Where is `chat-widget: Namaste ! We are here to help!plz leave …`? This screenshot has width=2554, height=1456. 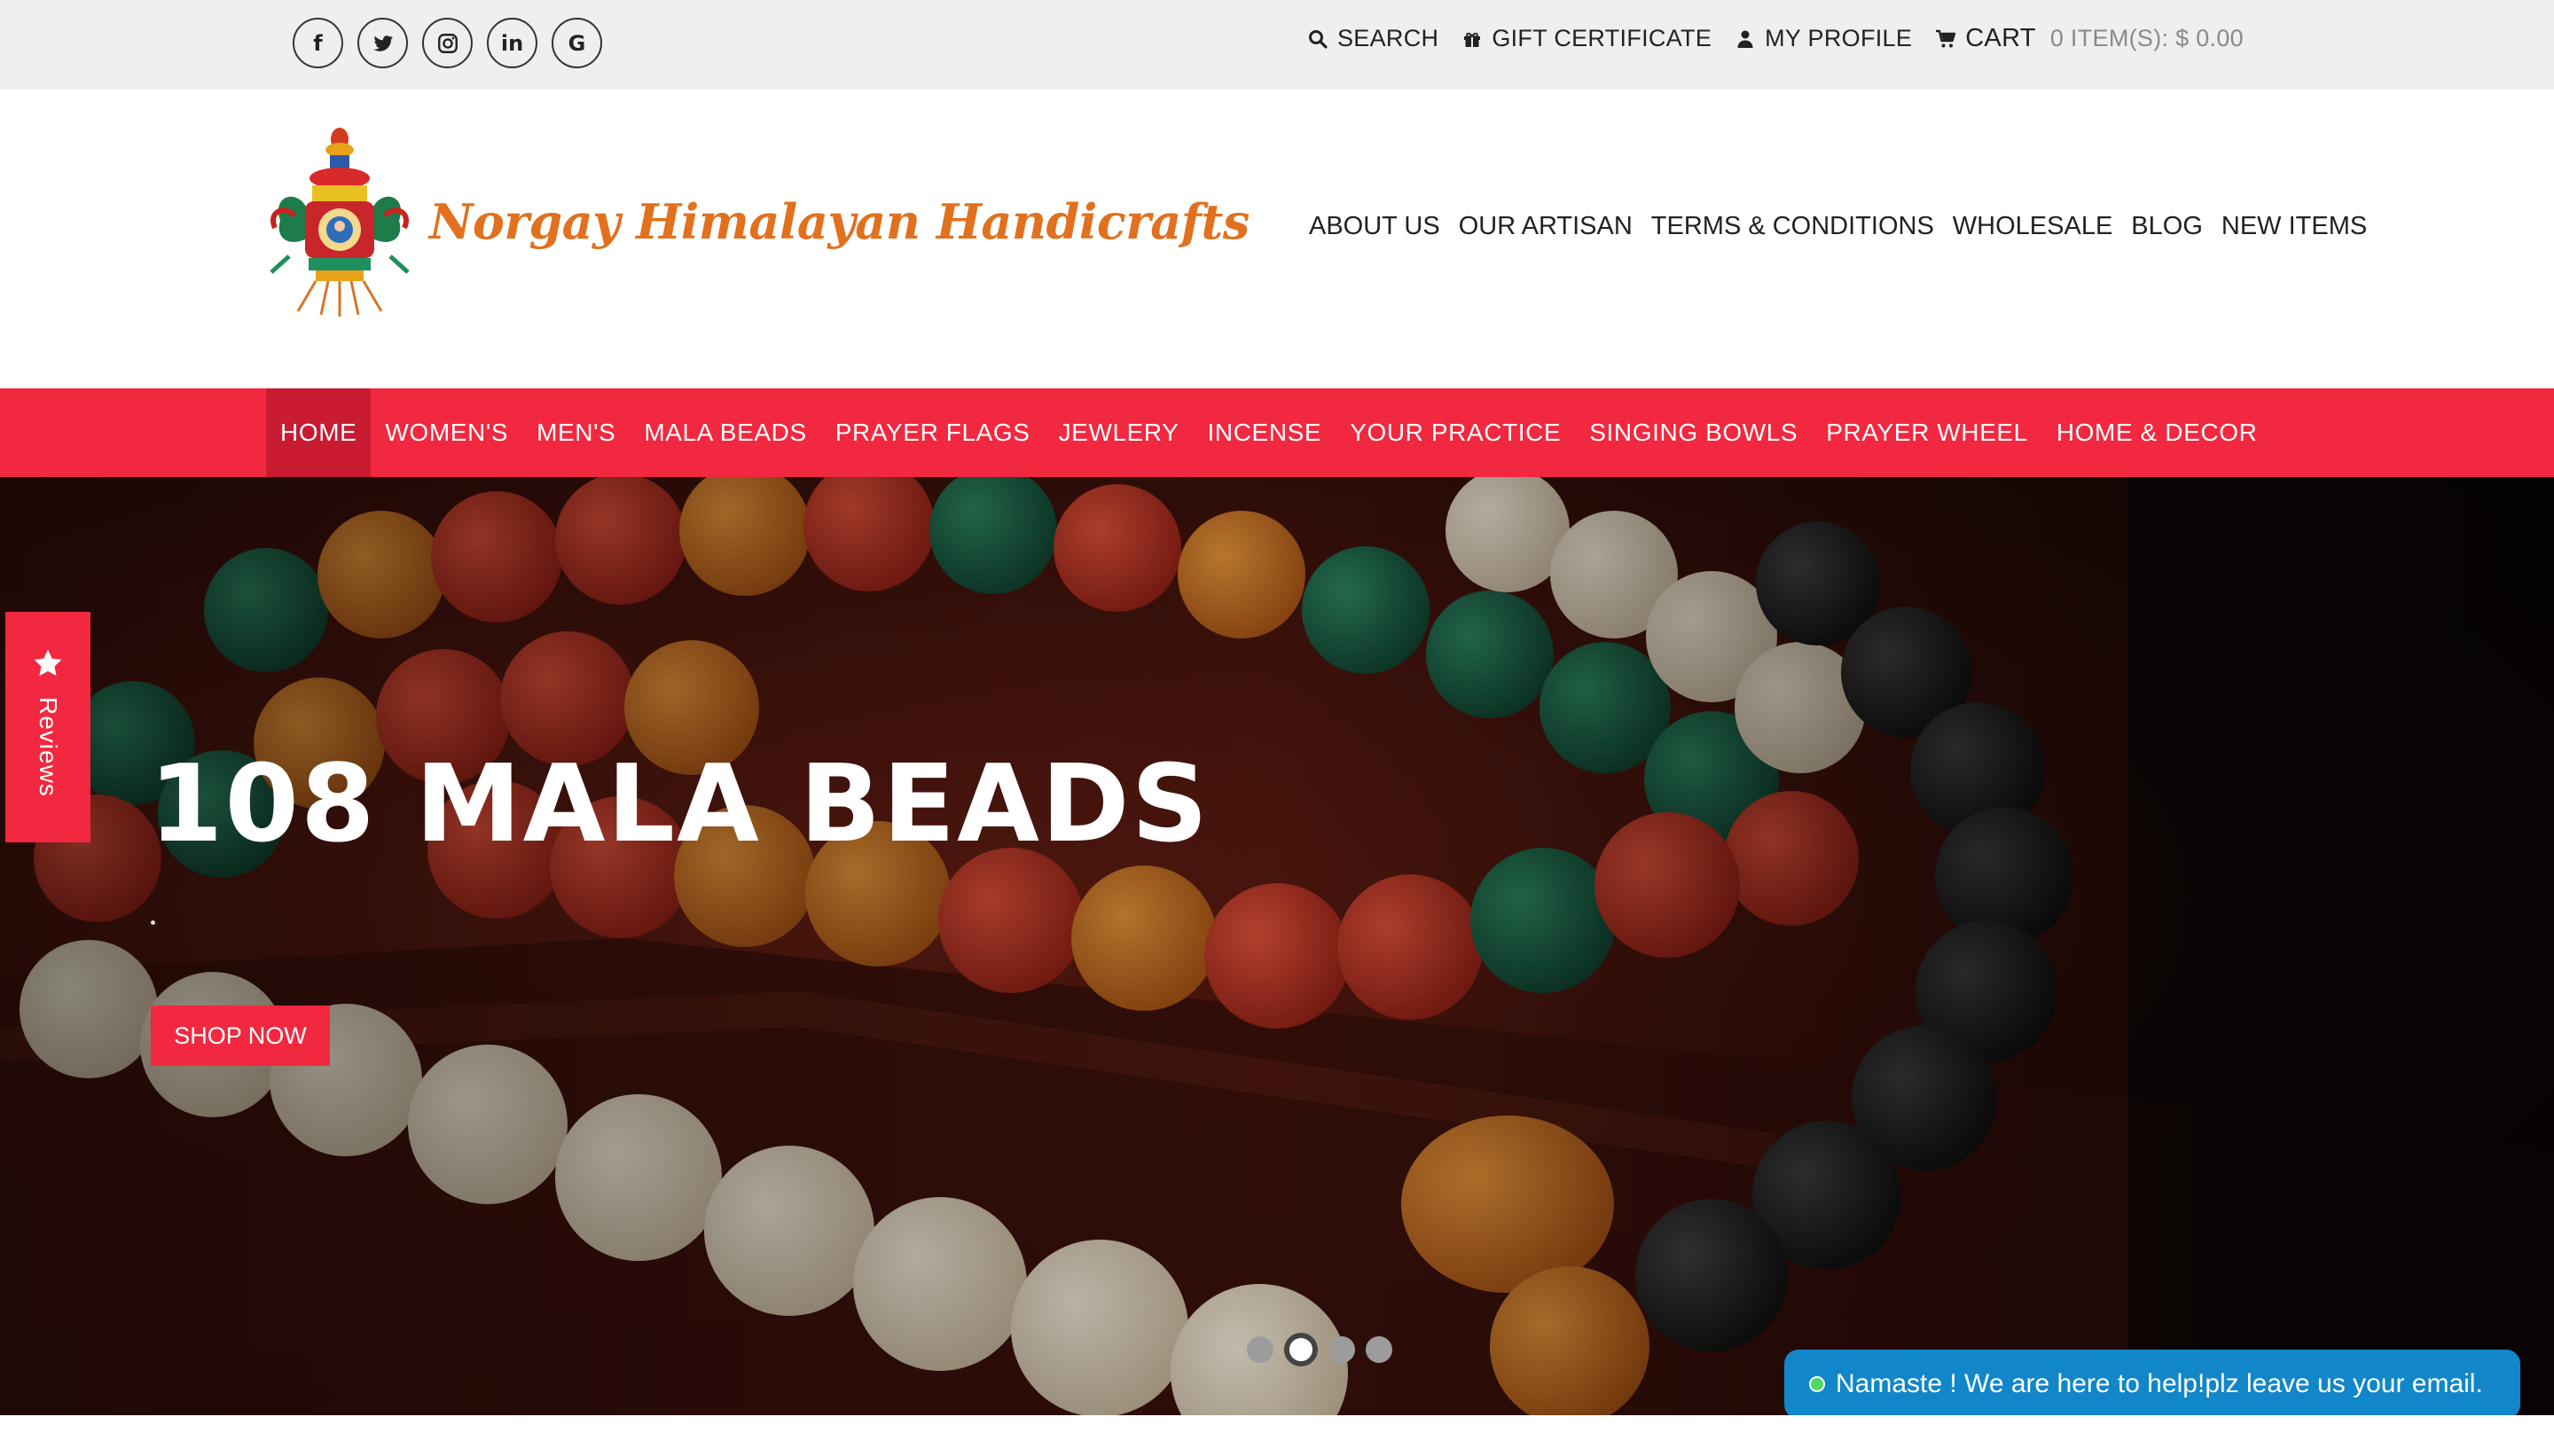
chat-widget: Namaste ! We are here to help!plz leave … is located at coordinates (2152, 1384).